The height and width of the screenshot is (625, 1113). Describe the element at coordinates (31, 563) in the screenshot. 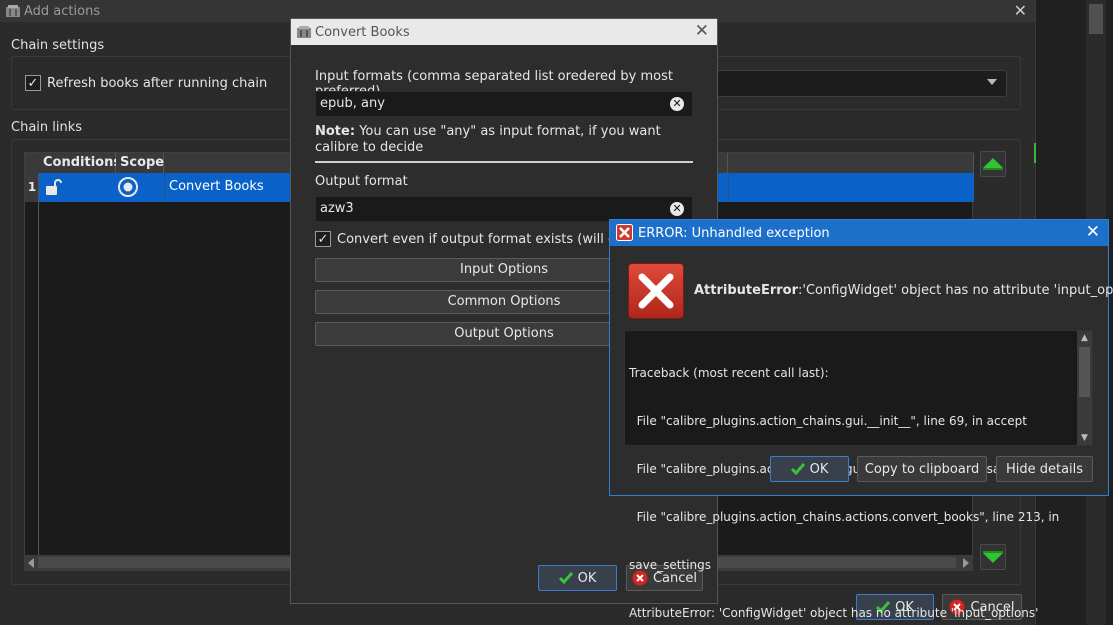

I see `scroll-left-icon` at that location.